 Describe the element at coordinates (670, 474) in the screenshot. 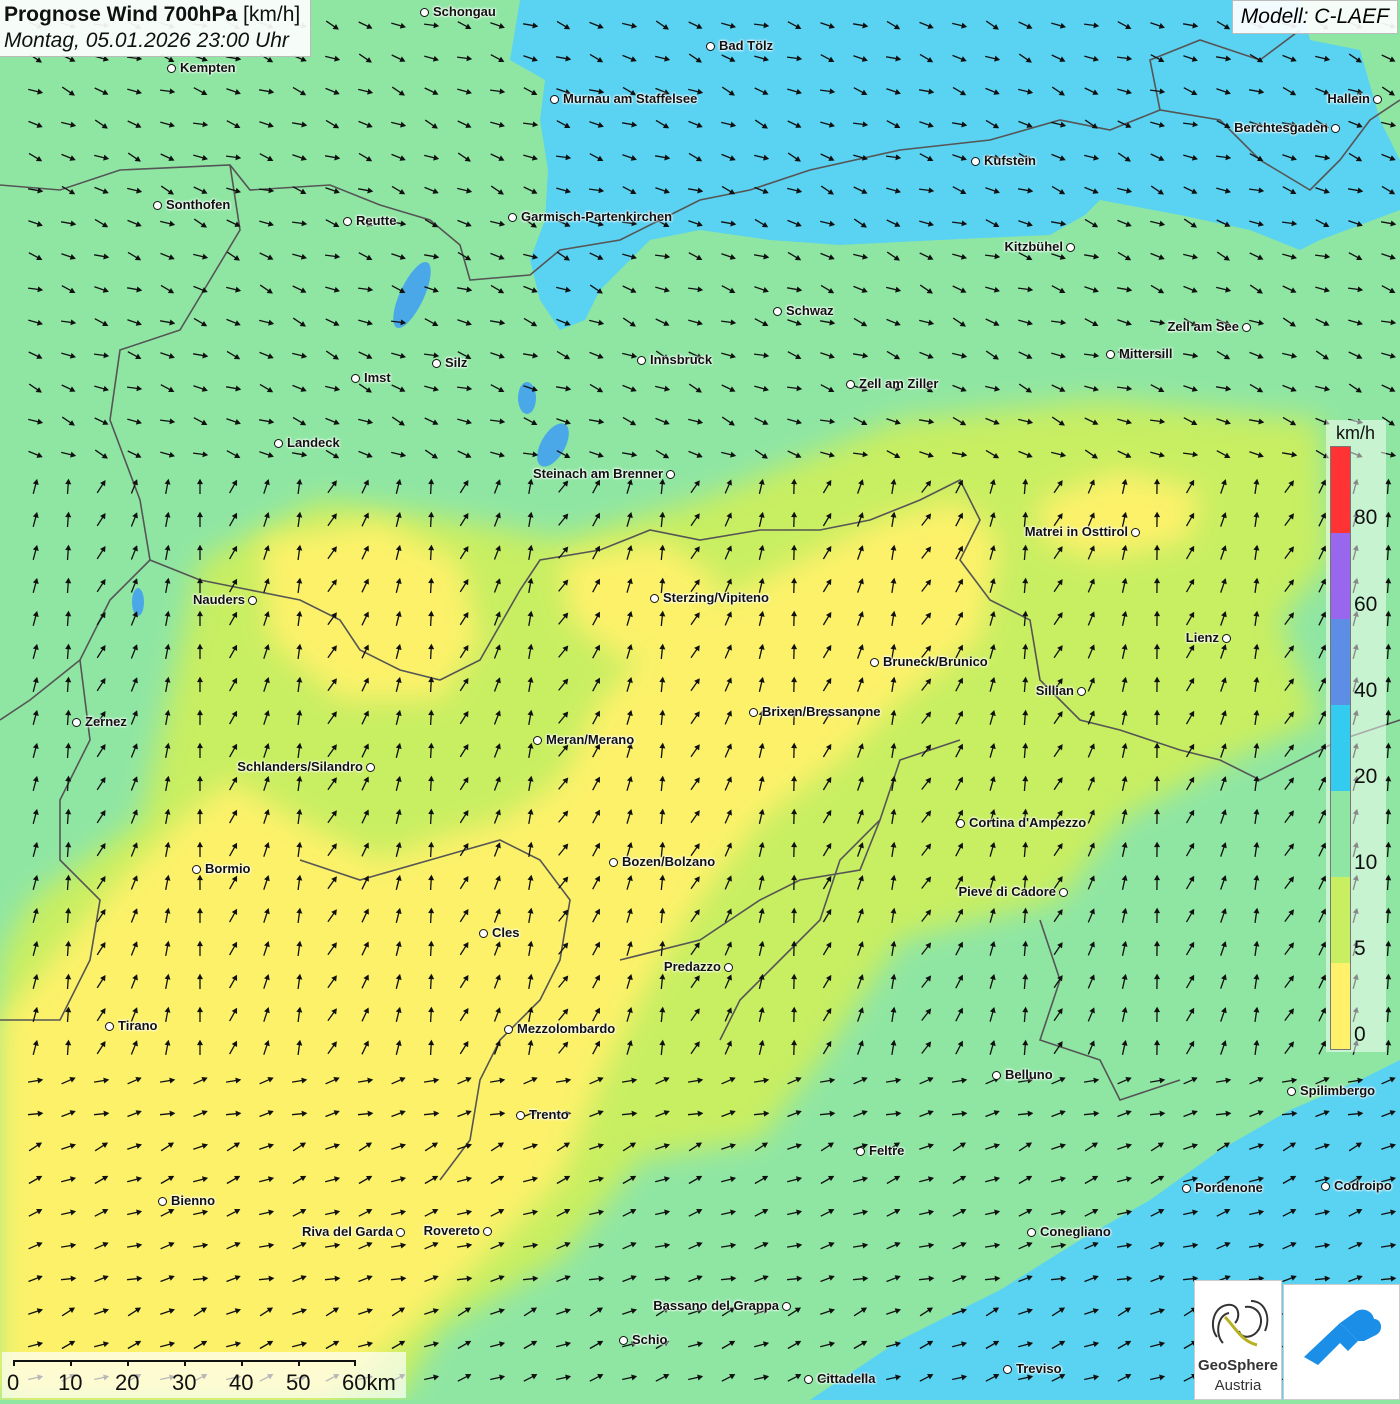

I see `city-marker-steinach` at that location.